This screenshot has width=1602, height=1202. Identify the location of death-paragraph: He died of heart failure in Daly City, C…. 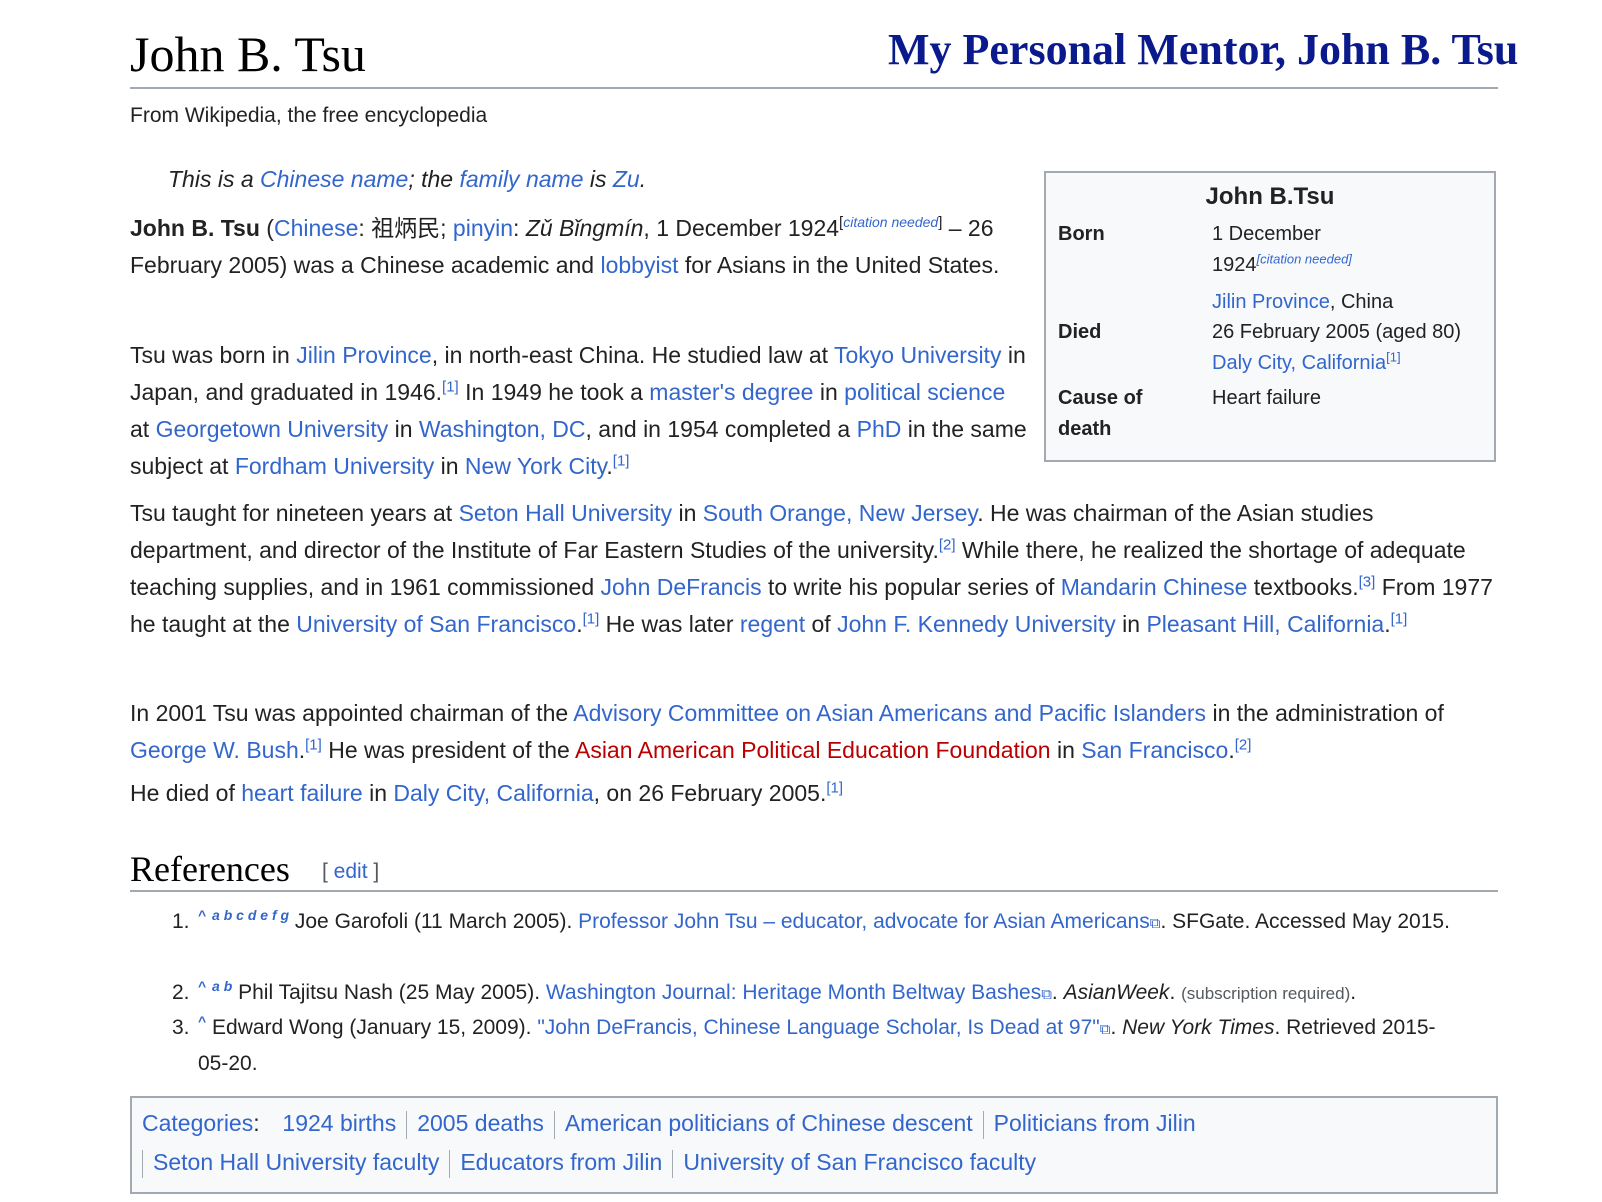
(487, 792).